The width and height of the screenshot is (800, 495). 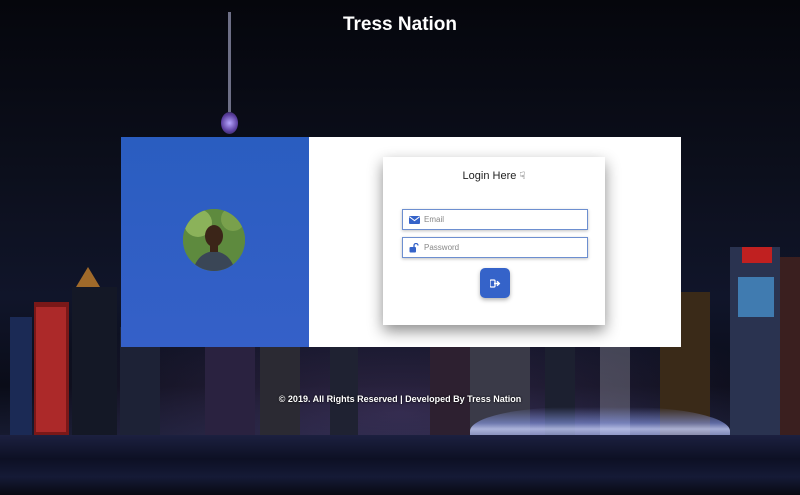 I want to click on unlock-icon, so click(x=414, y=247).